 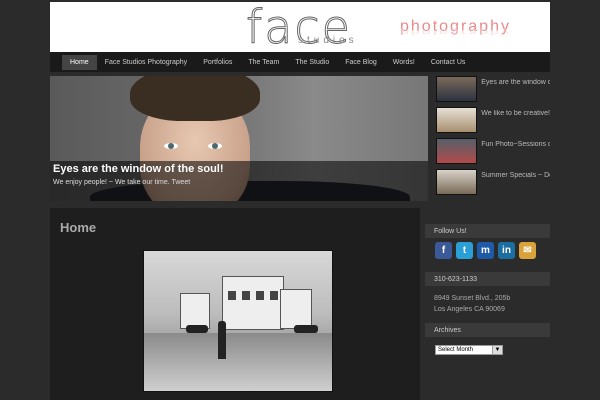 I want to click on photo-road, so click(x=238, y=362).